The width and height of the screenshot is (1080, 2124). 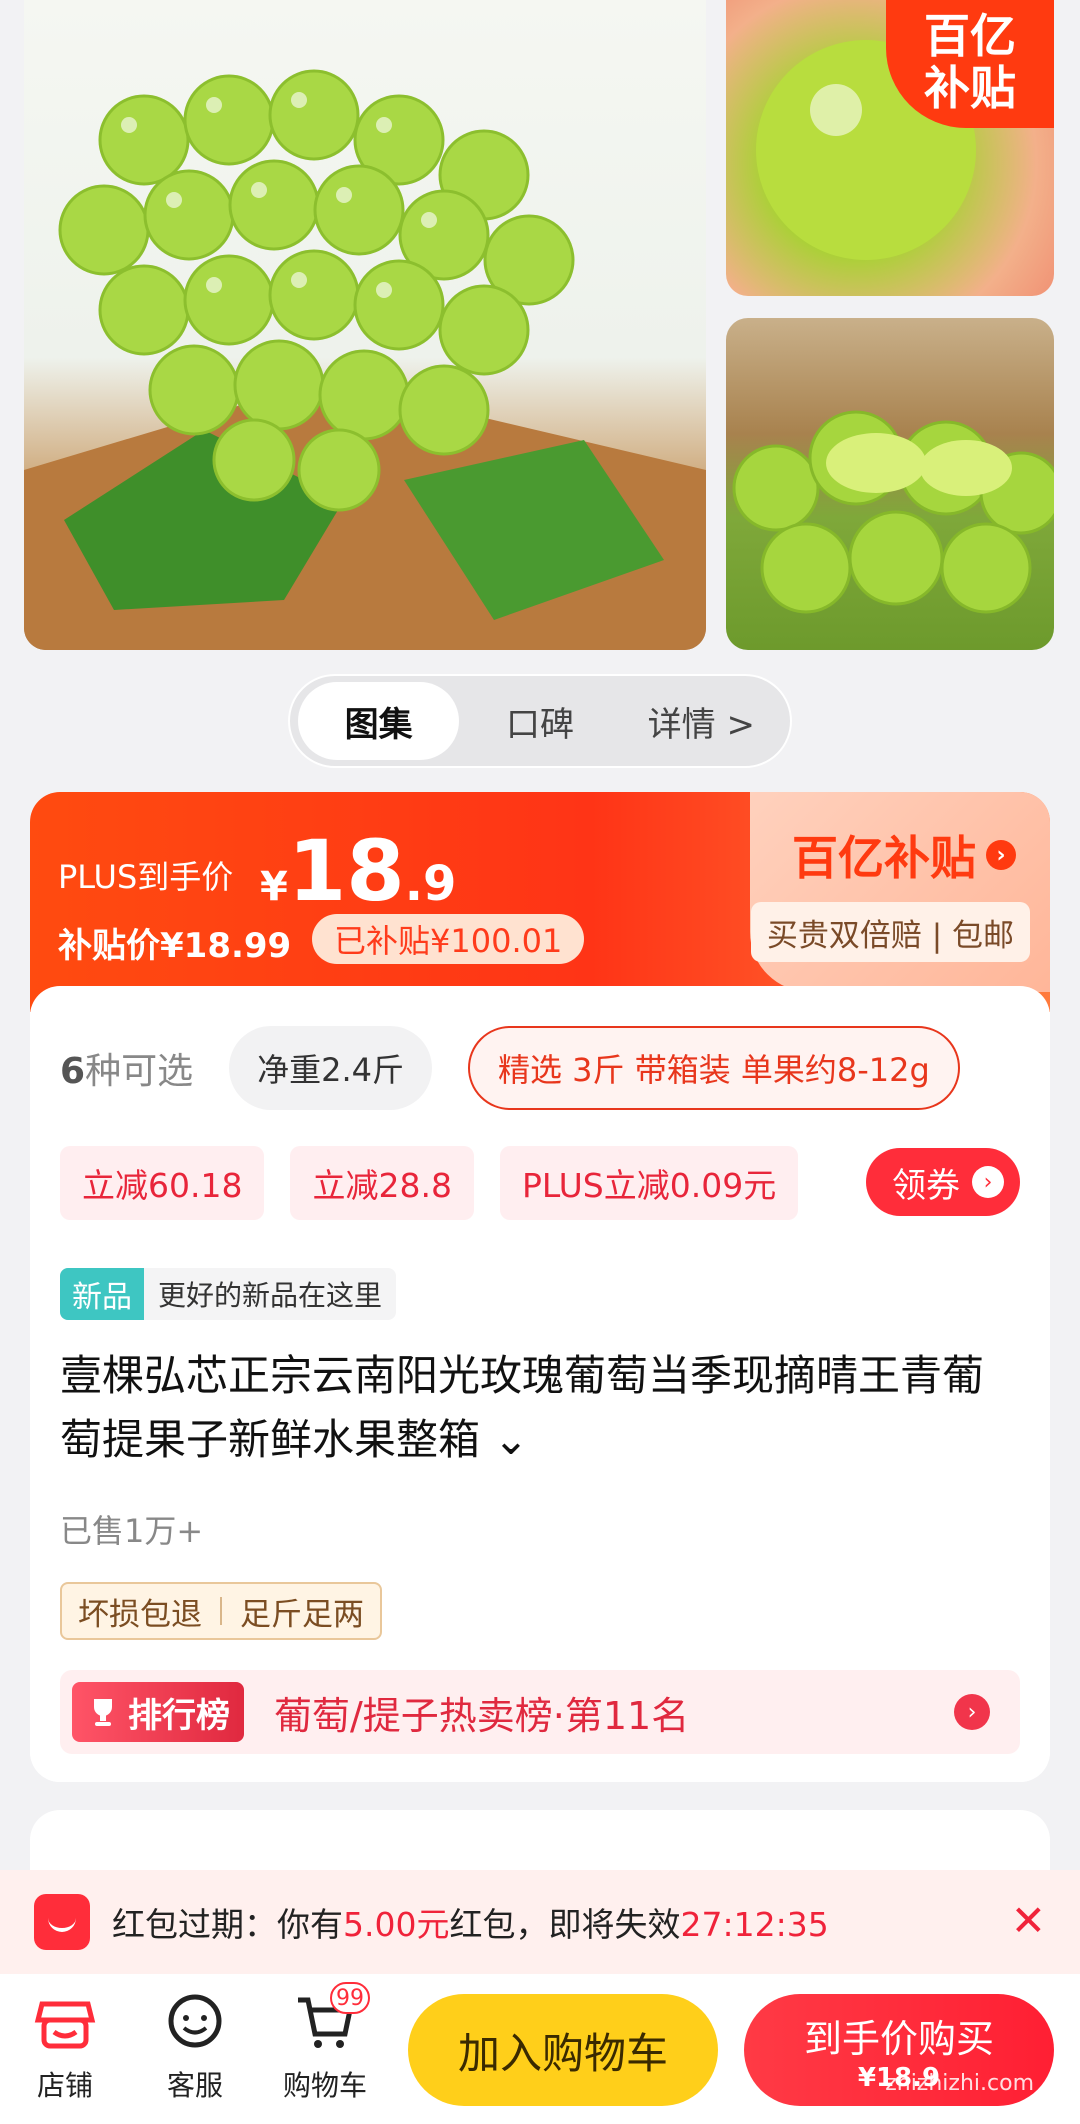 I want to click on divider, so click(x=221, y=1611).